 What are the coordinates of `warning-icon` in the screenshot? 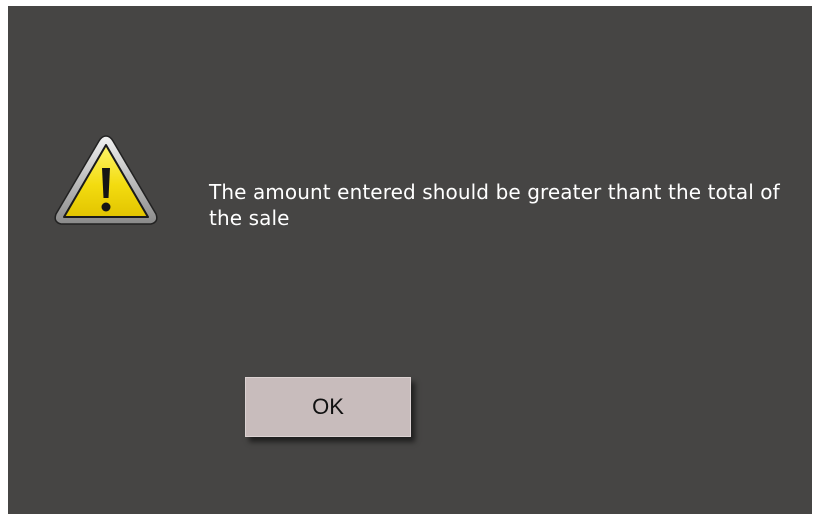 It's located at (106, 180).